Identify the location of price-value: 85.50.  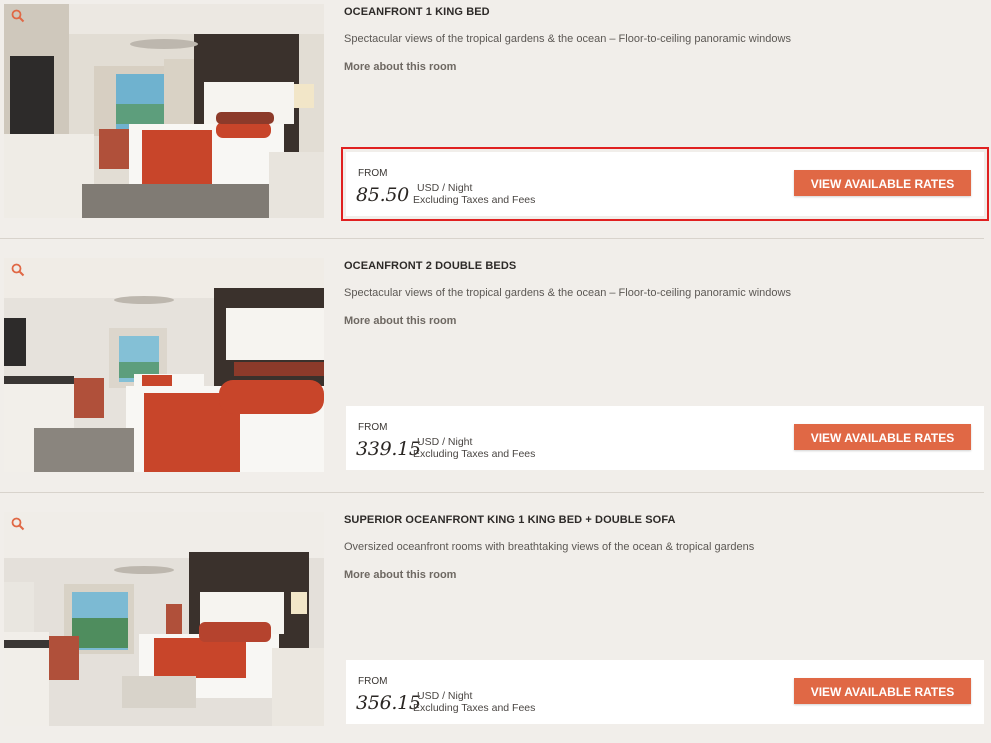
(382, 195).